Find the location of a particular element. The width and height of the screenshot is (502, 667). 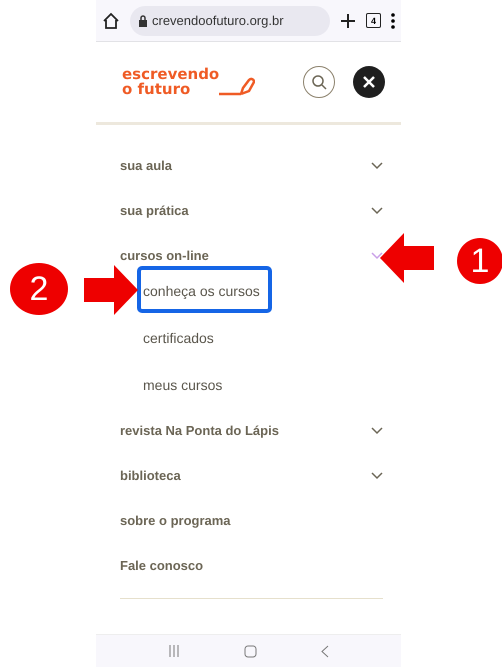

menu-item: biblioteca is located at coordinates (150, 475).